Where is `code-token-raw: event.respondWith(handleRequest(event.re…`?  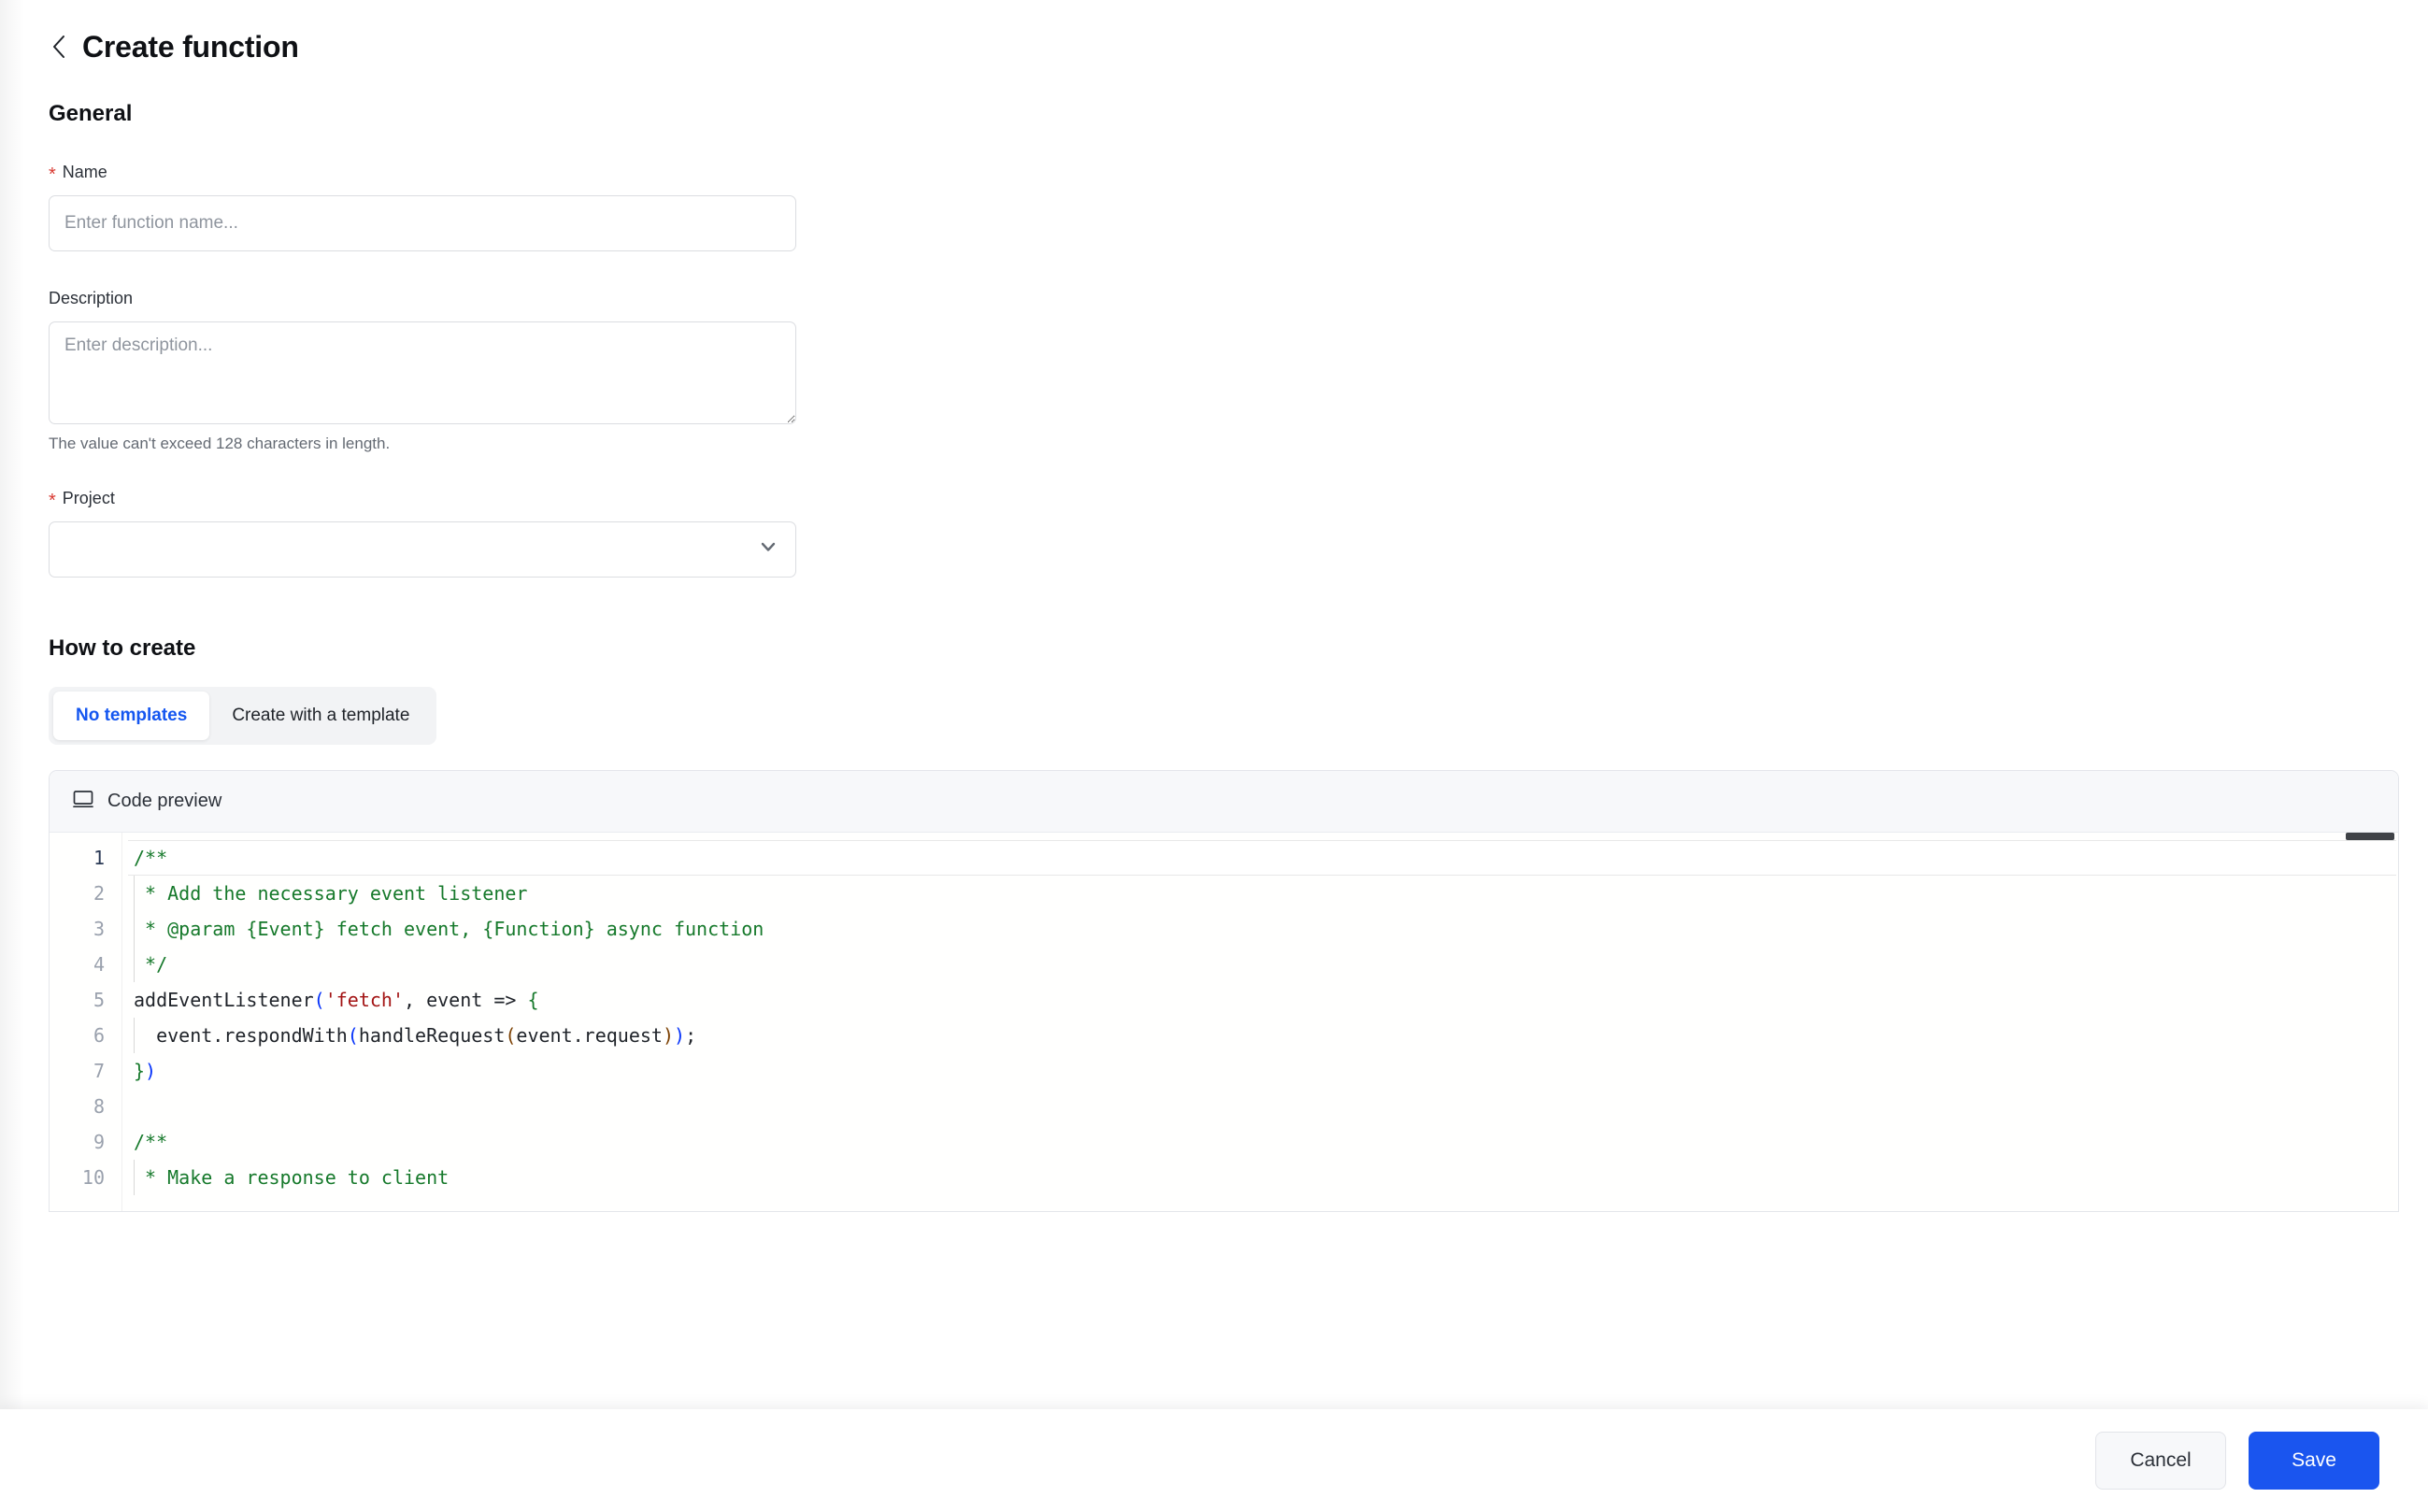
code-token-raw: event.respondWith(handleRequest(event.re… is located at coordinates (415, 1035).